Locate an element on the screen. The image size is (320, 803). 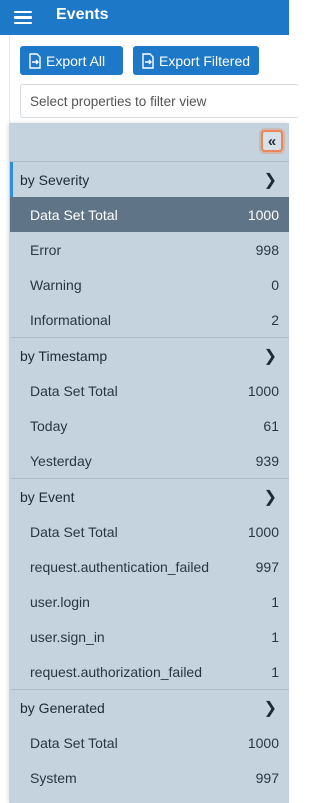
facet-row: Today 61 is located at coordinates (149, 425).